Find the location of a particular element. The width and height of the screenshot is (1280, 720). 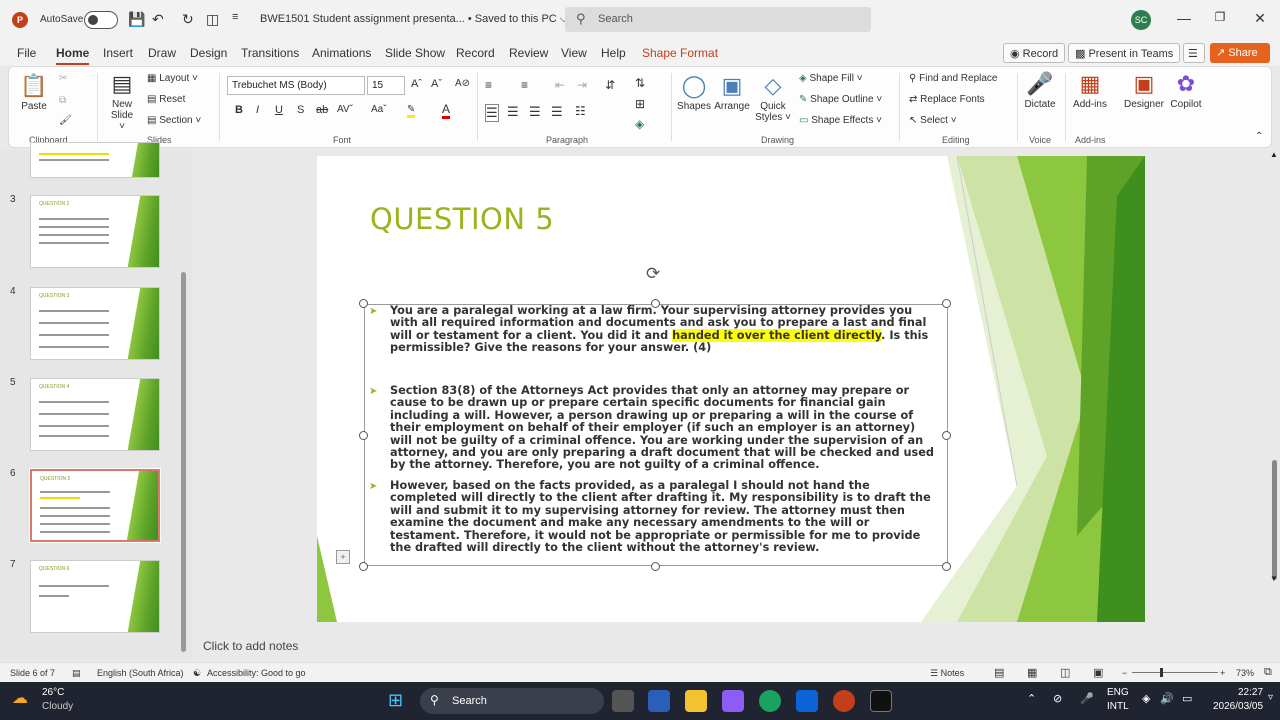

zoom-level: 73% is located at coordinates (1245, 673).